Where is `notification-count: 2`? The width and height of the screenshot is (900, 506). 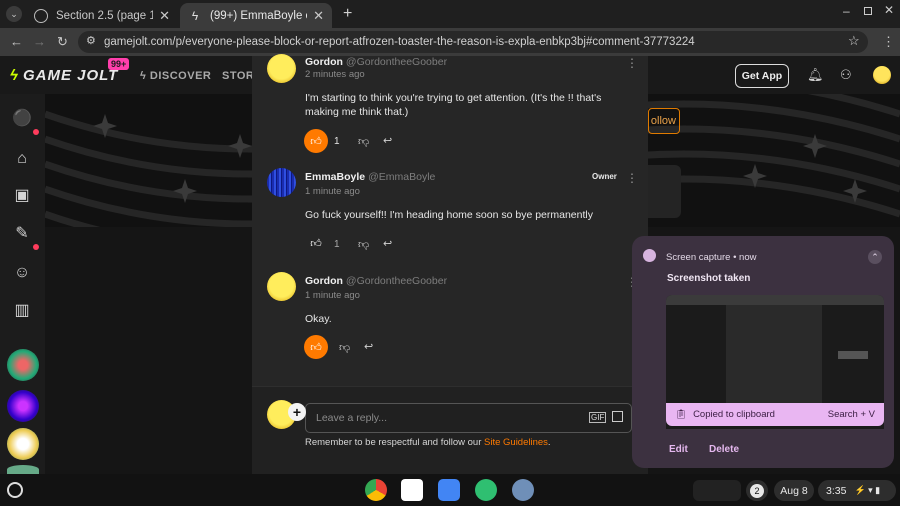
notification-count: 2 is located at coordinates (757, 490).